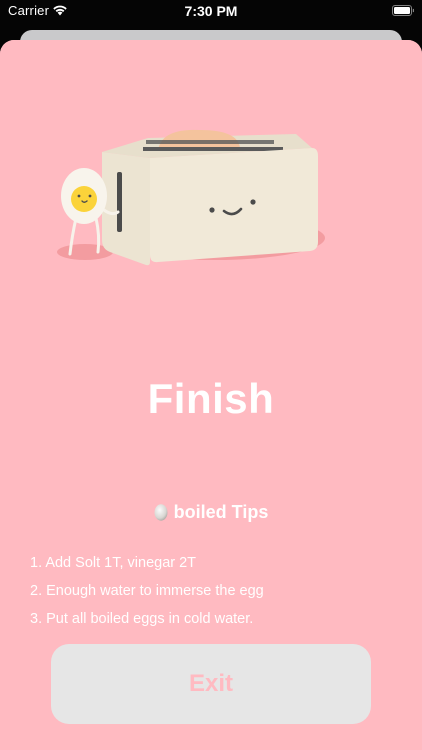 The width and height of the screenshot is (422, 750). I want to click on page-title: Finish, so click(211, 398).